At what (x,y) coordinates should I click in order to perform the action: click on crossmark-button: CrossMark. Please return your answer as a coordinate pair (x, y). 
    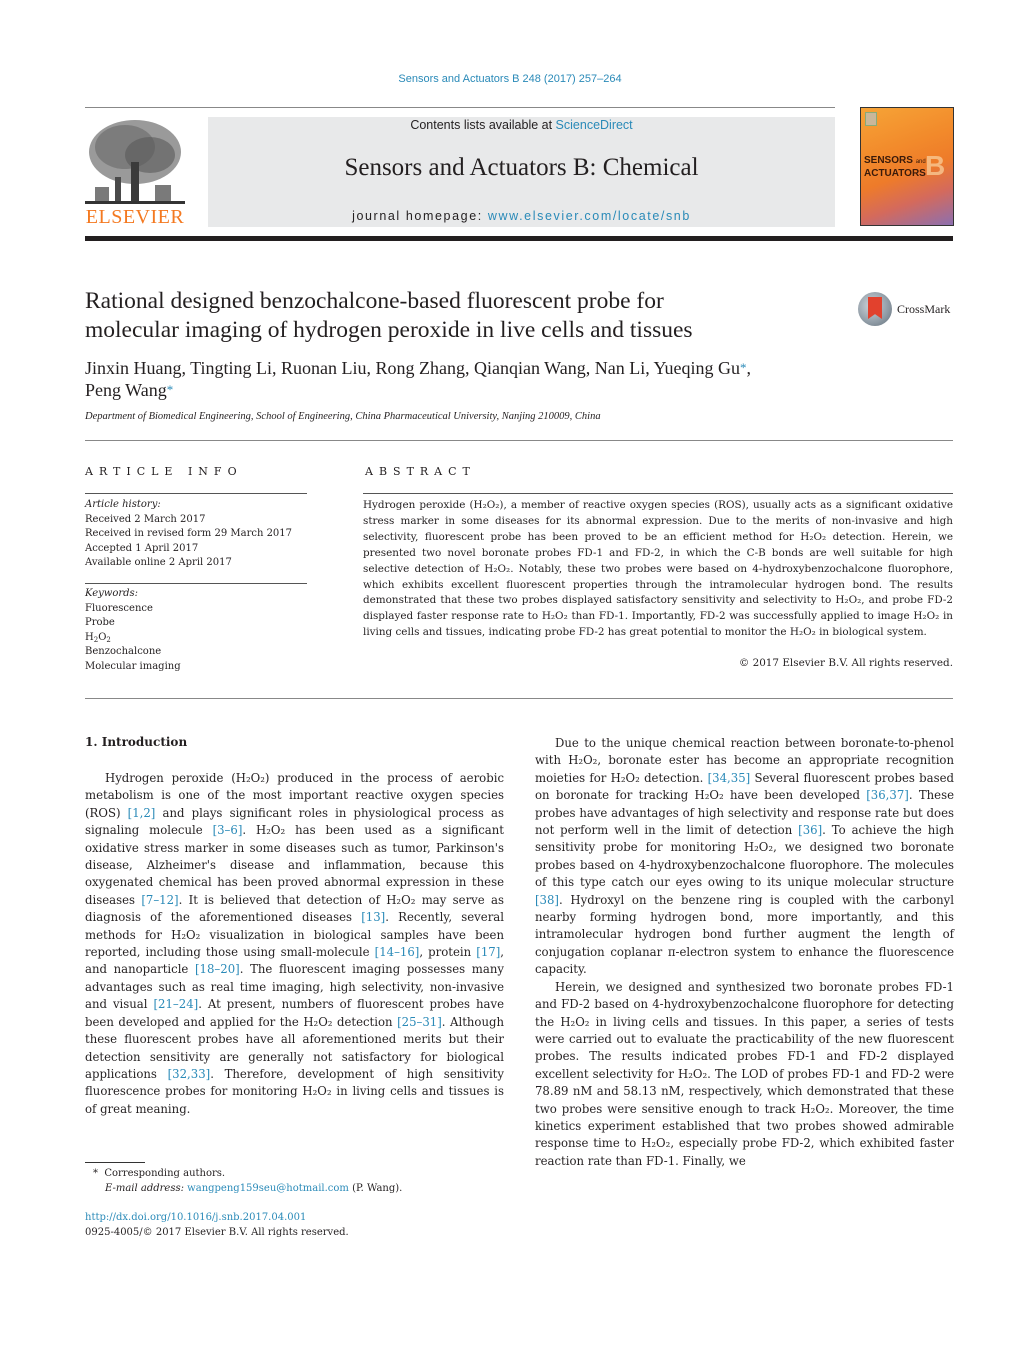
    Looking at the image, I should click on (908, 310).